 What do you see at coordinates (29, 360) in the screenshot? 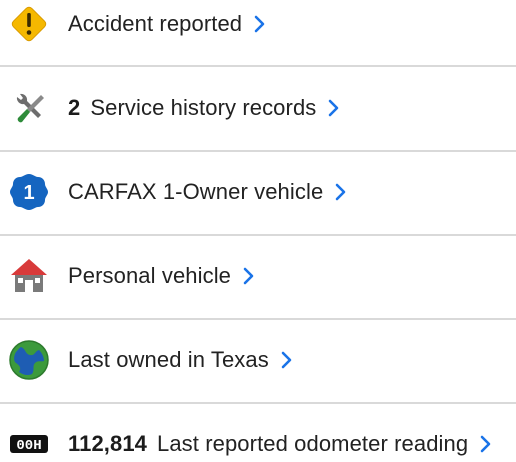
I see `globe-icon` at bounding box center [29, 360].